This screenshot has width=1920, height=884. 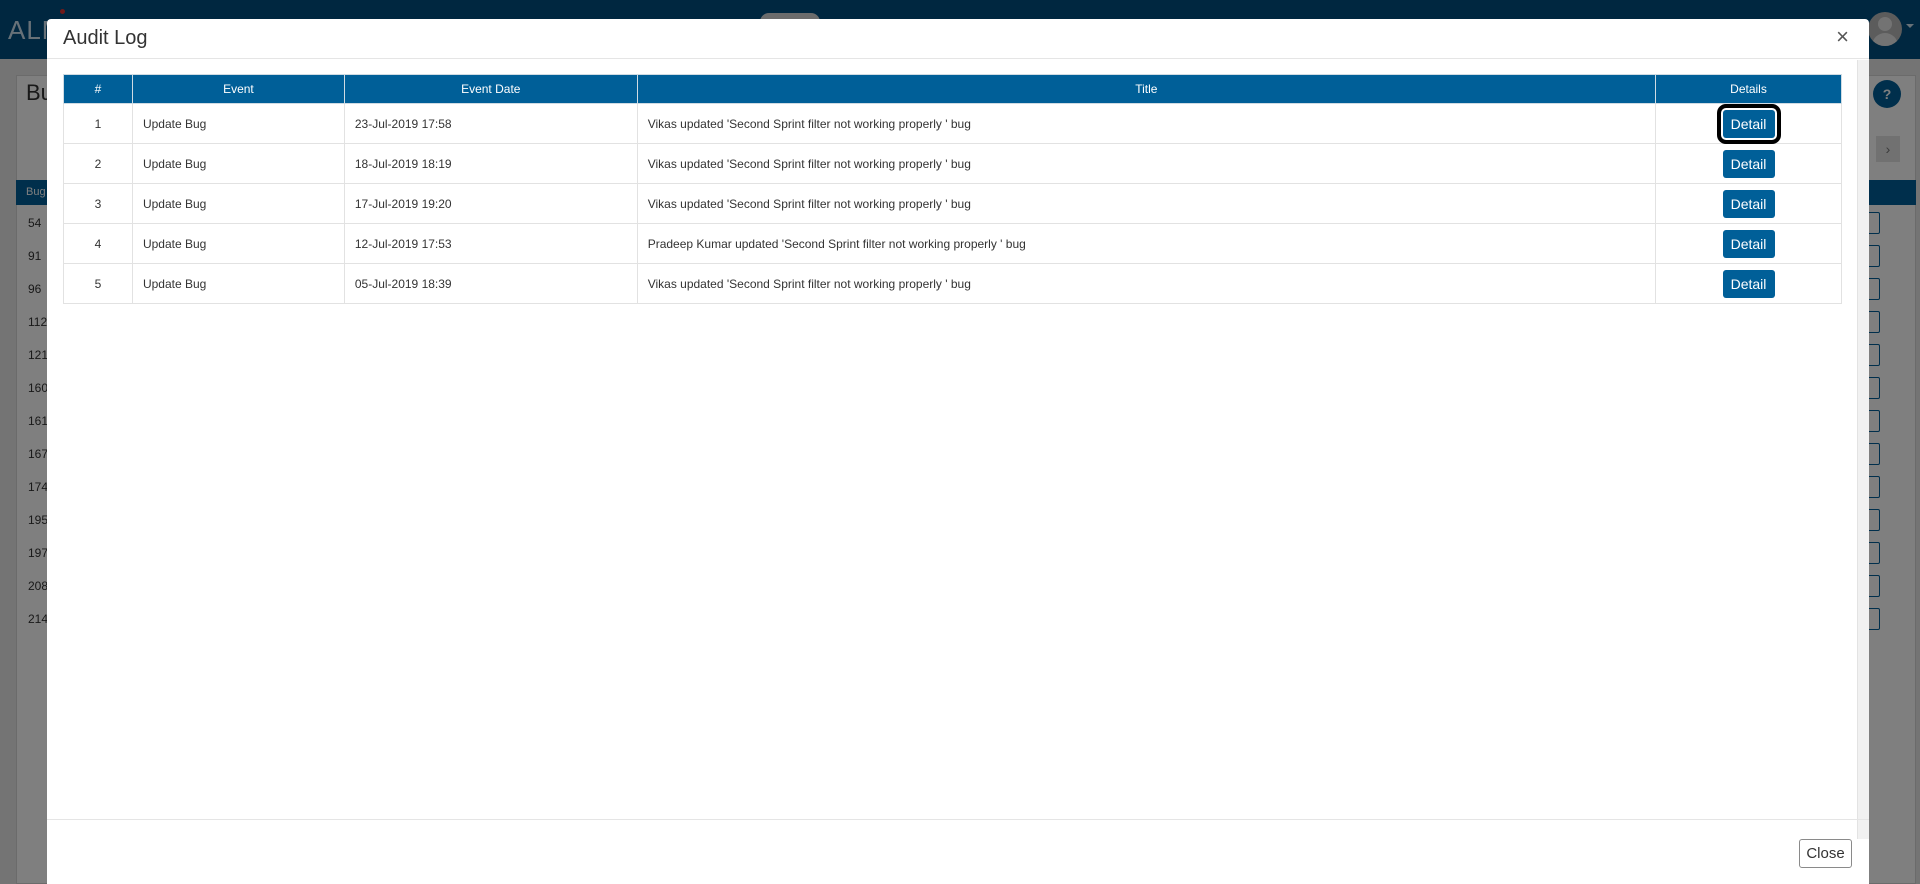 What do you see at coordinates (105, 38) in the screenshot?
I see `modal-title: Audit Log` at bounding box center [105, 38].